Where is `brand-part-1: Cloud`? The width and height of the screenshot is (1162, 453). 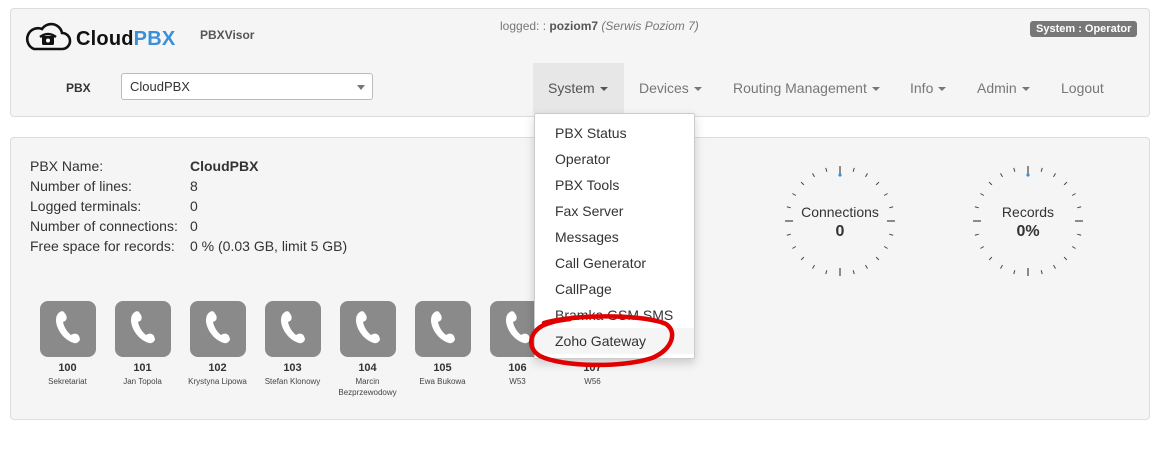
brand-part-1: Cloud is located at coordinates (105, 39).